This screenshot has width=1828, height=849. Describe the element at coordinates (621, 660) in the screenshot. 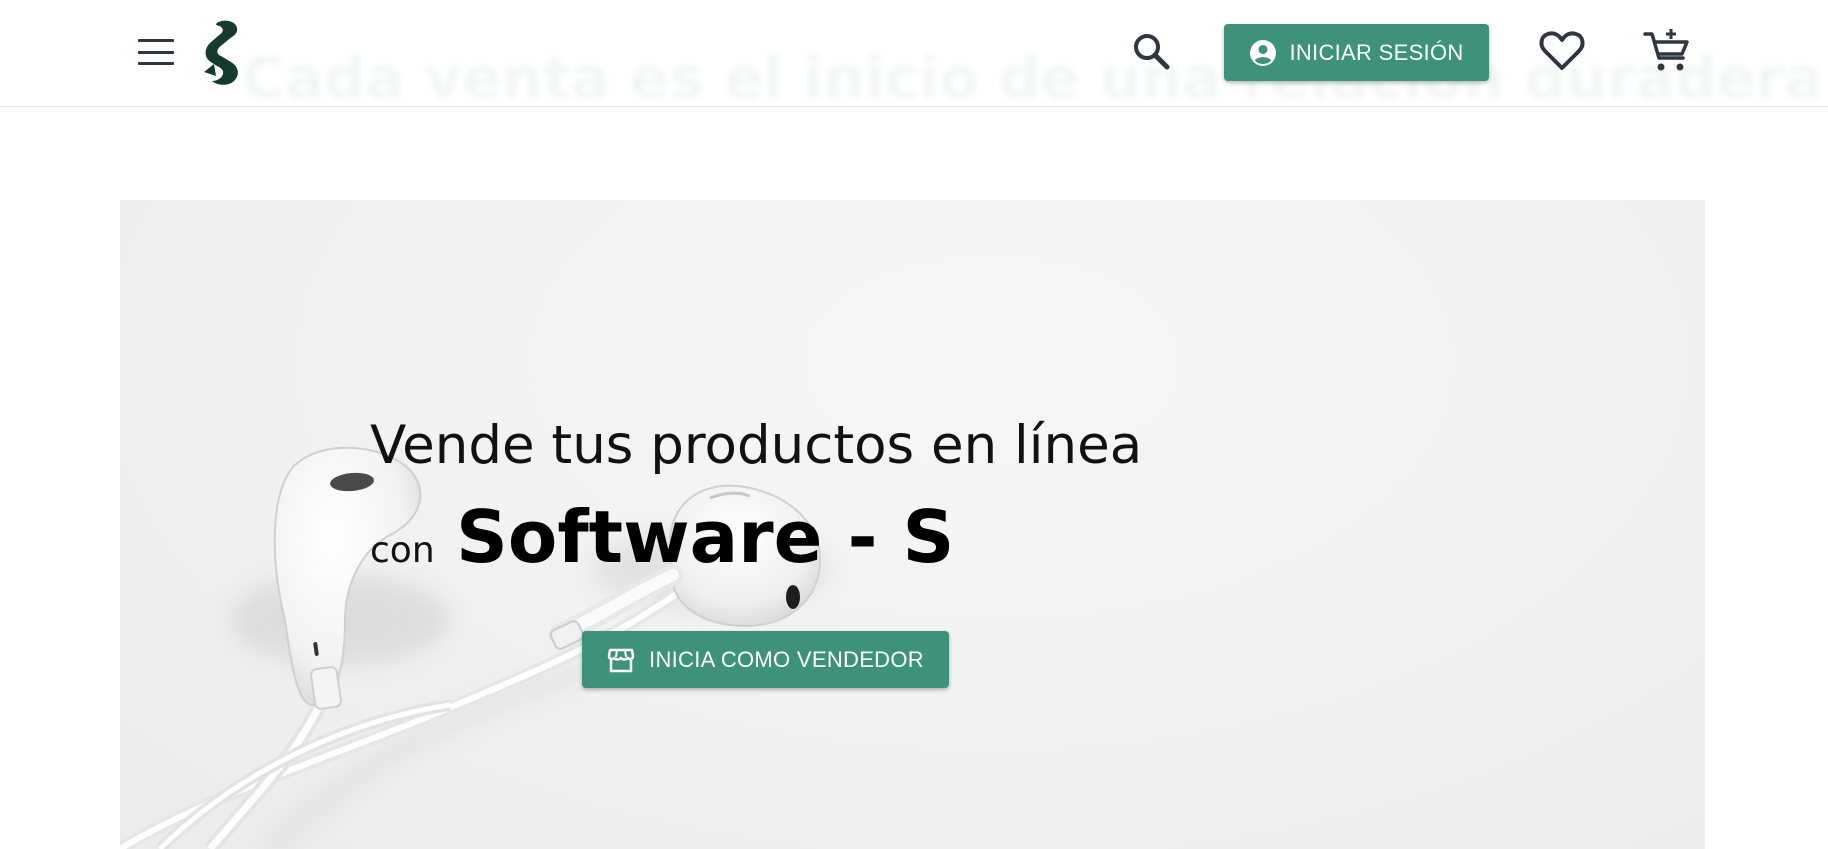

I see `storefront-icon` at that location.